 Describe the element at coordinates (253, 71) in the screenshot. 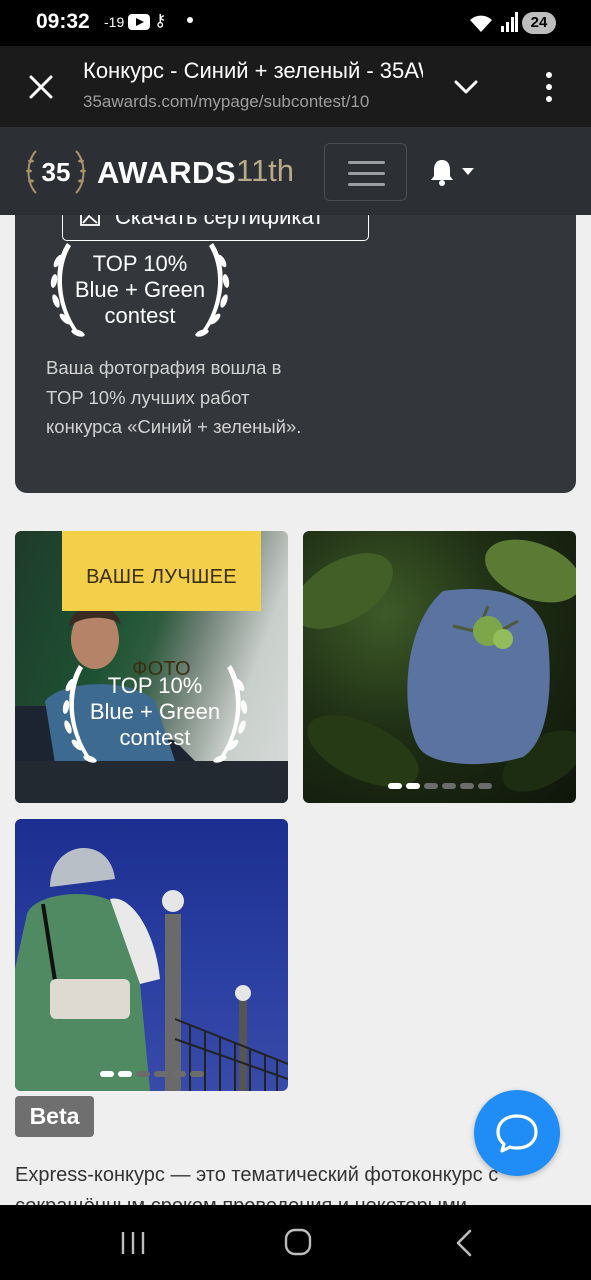

I see `page-title: Конкурс - Синий + зеленый - 35AWARDS` at that location.